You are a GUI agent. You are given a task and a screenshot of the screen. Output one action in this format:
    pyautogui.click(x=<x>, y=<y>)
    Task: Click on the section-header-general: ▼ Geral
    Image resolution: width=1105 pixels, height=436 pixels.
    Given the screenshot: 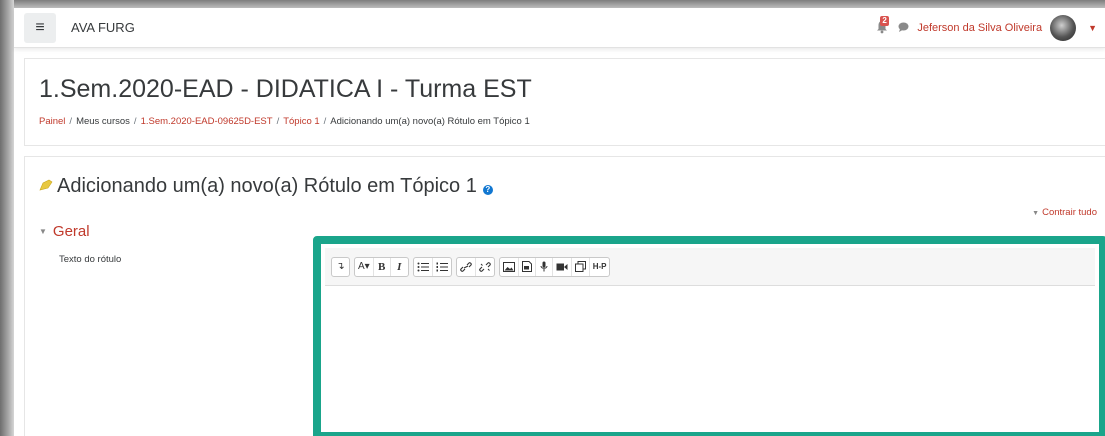 What is the action you would take?
    pyautogui.click(x=64, y=231)
    